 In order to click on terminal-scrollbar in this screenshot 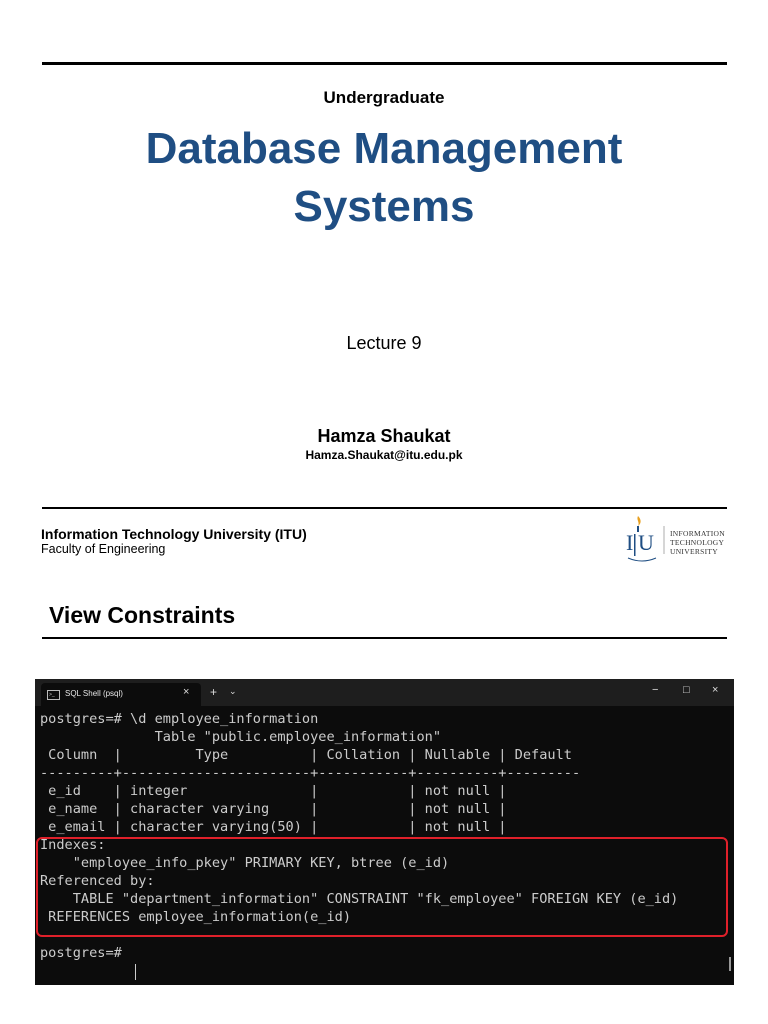, I will do `click(730, 964)`.